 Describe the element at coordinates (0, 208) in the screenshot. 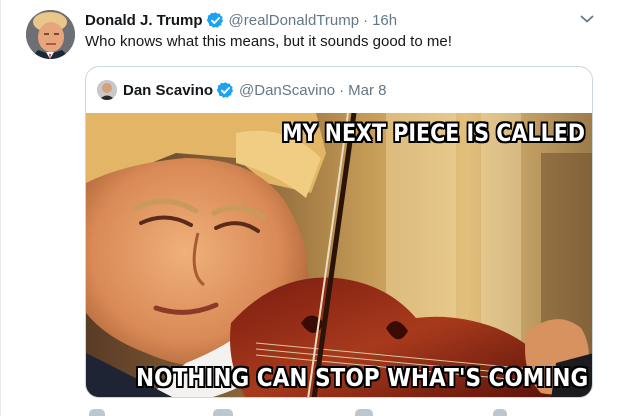

I see `timeline-divider` at that location.